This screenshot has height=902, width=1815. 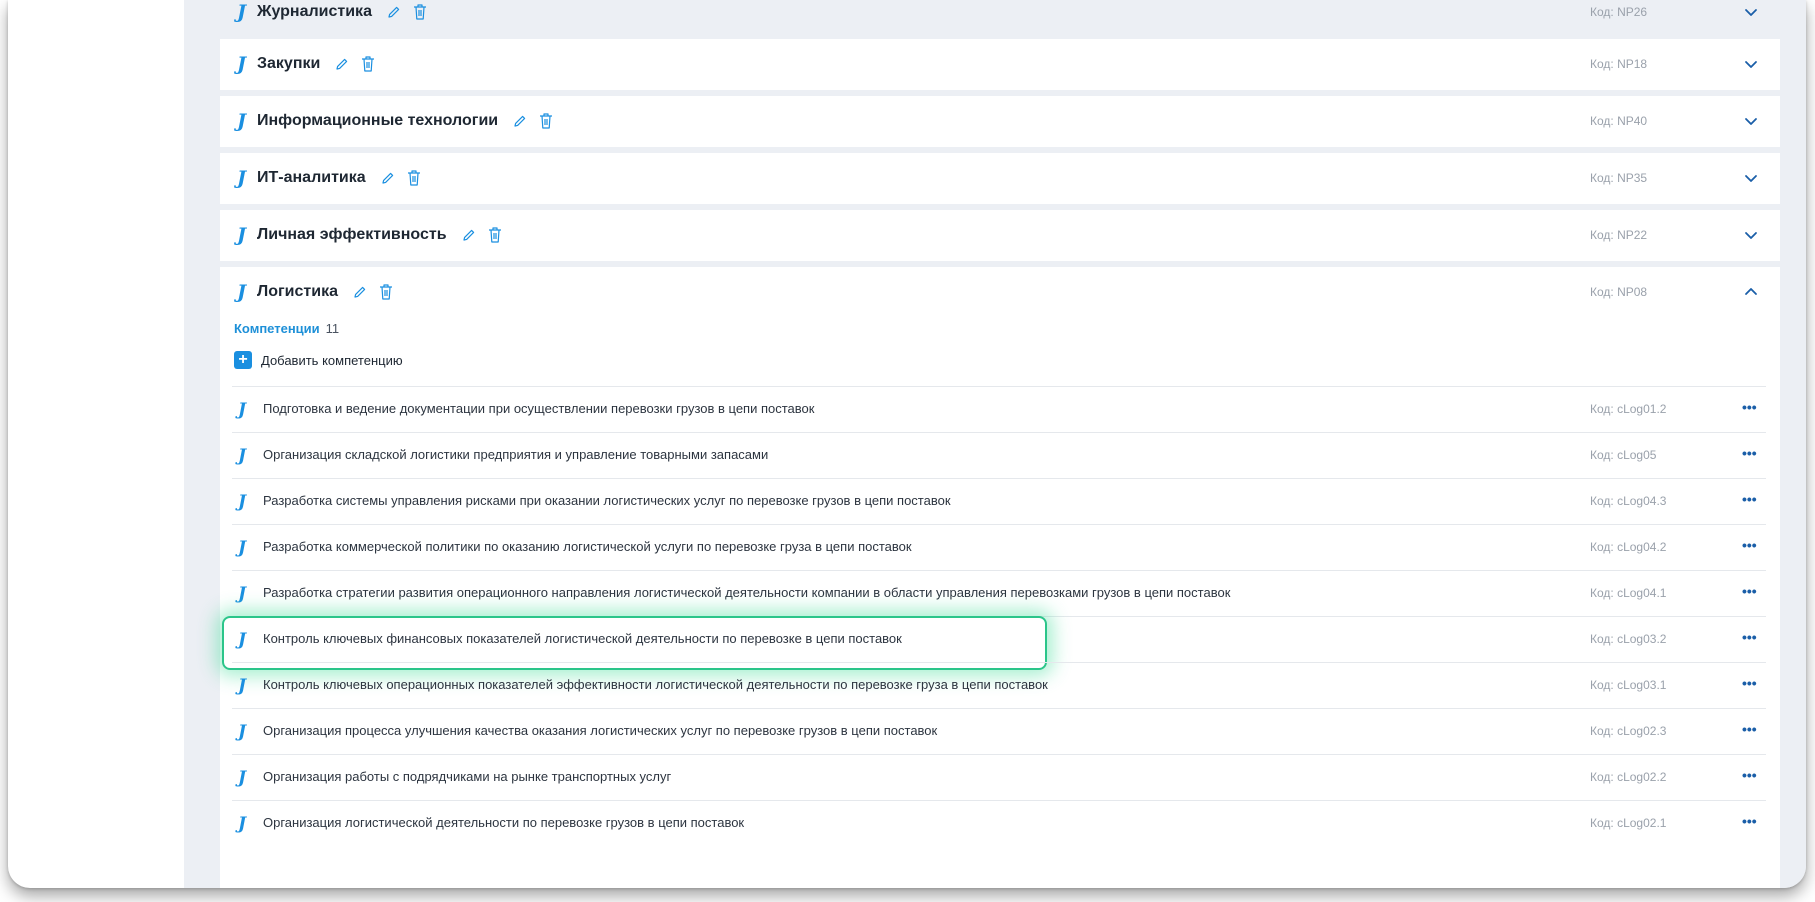 I want to click on competency-code: Код: cLog04.2, so click(x=1628, y=547).